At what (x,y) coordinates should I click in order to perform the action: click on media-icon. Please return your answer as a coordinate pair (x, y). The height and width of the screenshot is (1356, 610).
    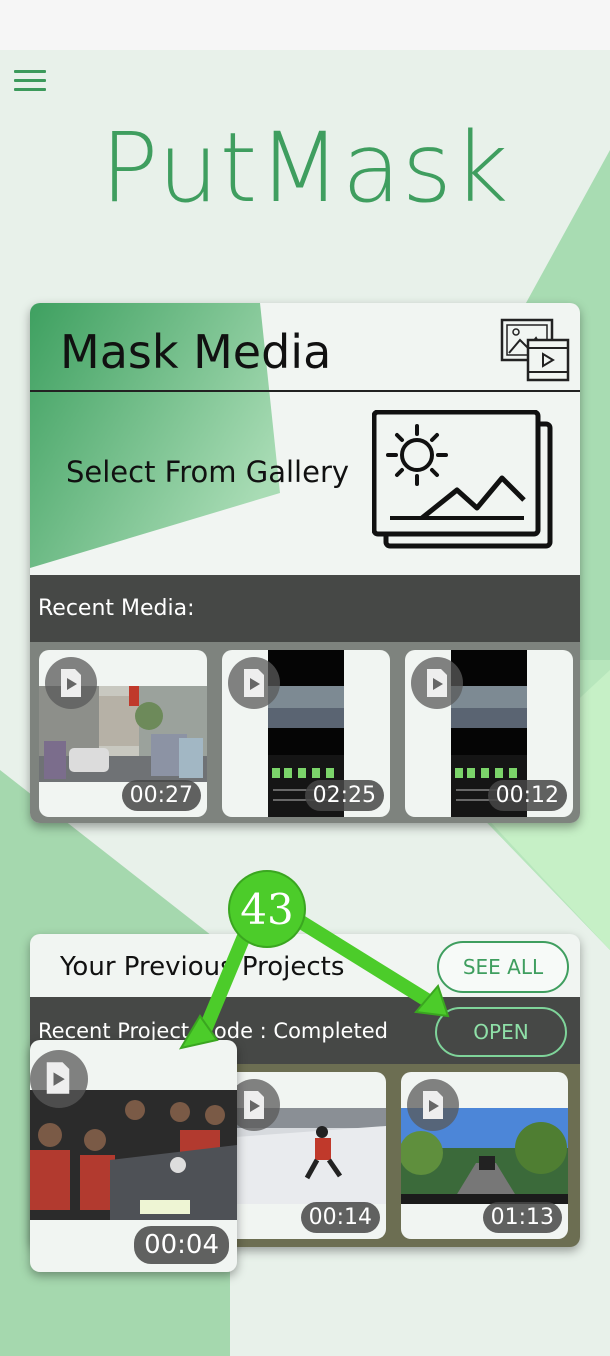
    Looking at the image, I should click on (535, 350).